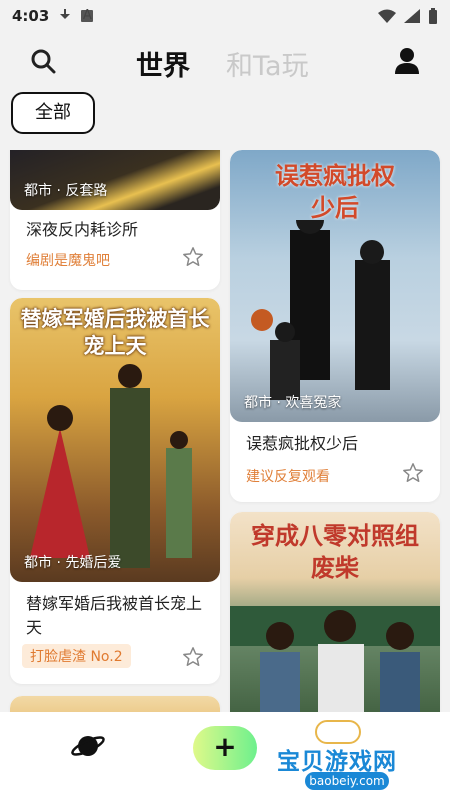 The image size is (450, 800). What do you see at coordinates (115, 180) in the screenshot?
I see `story-cover: 都市 · 反套路` at bounding box center [115, 180].